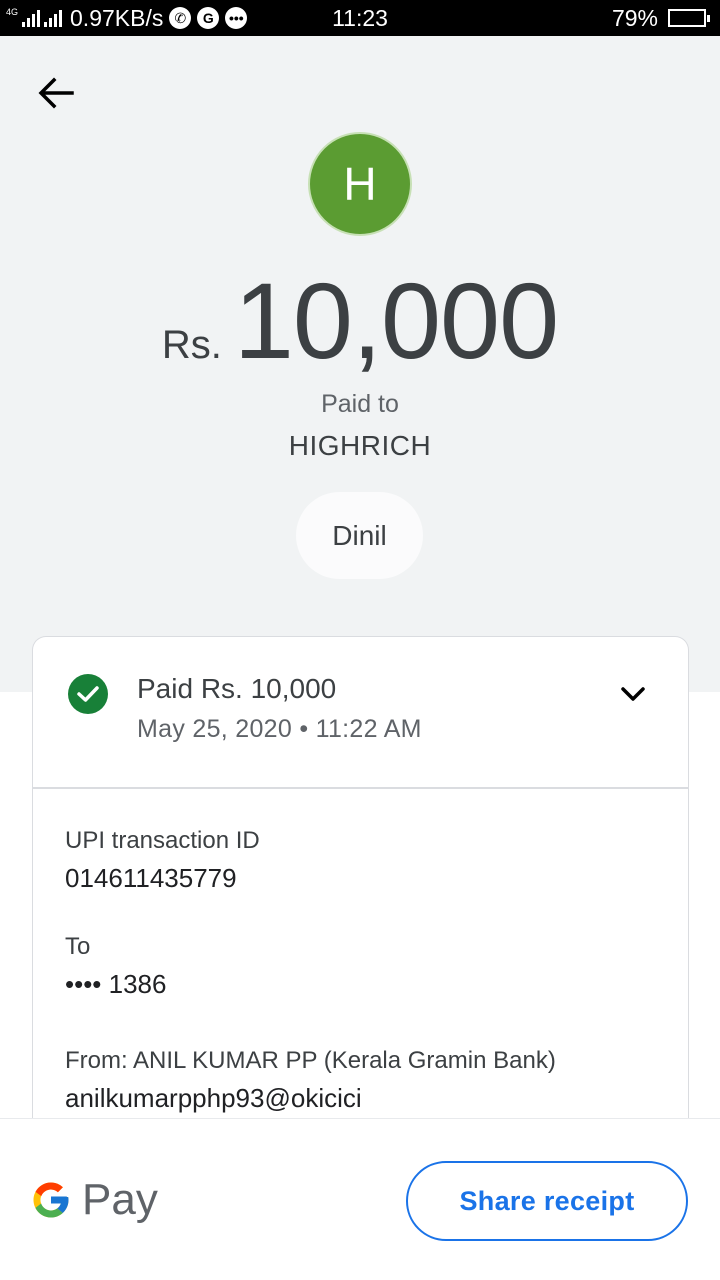  What do you see at coordinates (12, 11) in the screenshot?
I see `network-type: 4G` at bounding box center [12, 11].